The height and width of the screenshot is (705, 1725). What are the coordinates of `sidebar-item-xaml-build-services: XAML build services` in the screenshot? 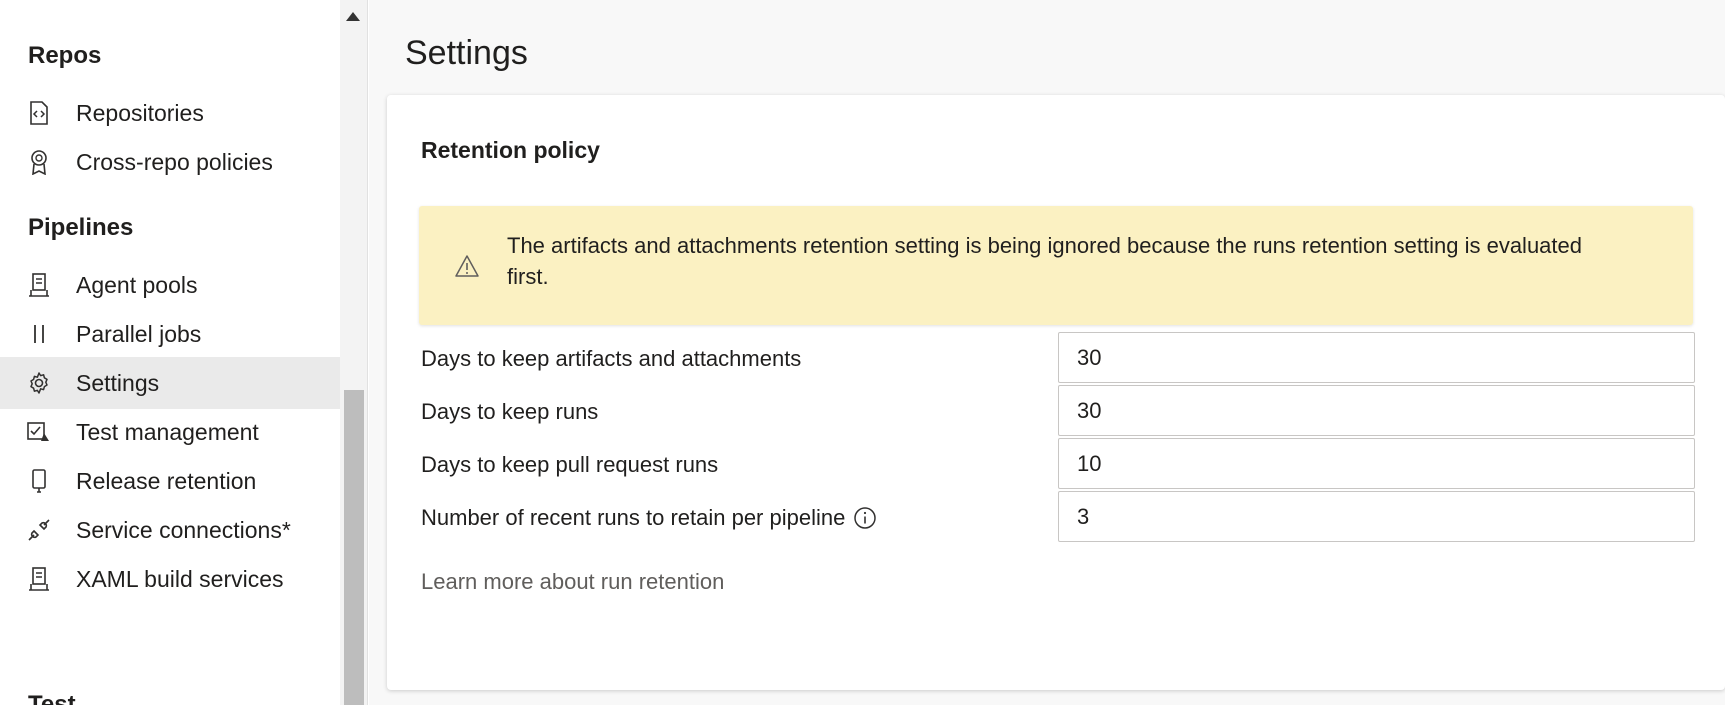 It's located at (170, 579).